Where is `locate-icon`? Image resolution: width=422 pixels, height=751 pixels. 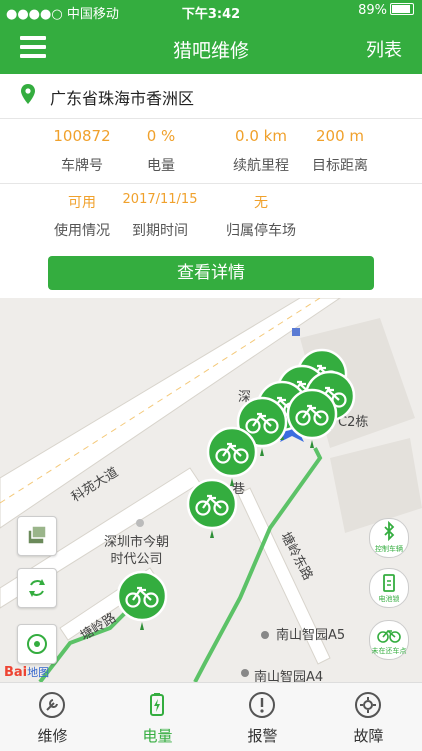
locate-icon is located at coordinates (37, 644).